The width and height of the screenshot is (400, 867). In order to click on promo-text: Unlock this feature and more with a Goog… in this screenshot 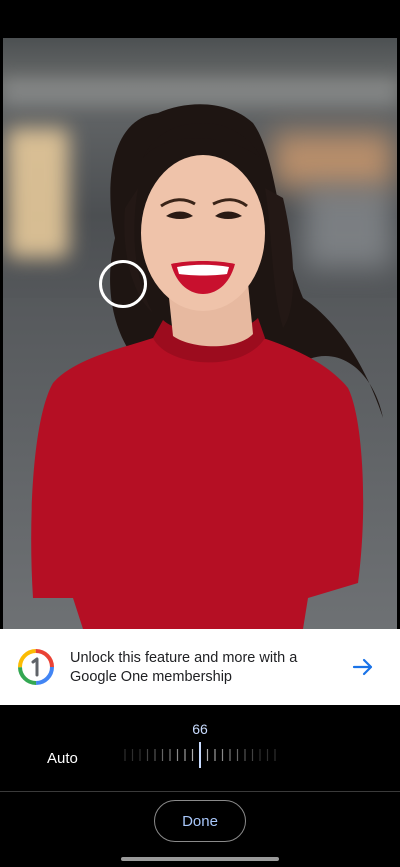, I will do `click(184, 667)`.